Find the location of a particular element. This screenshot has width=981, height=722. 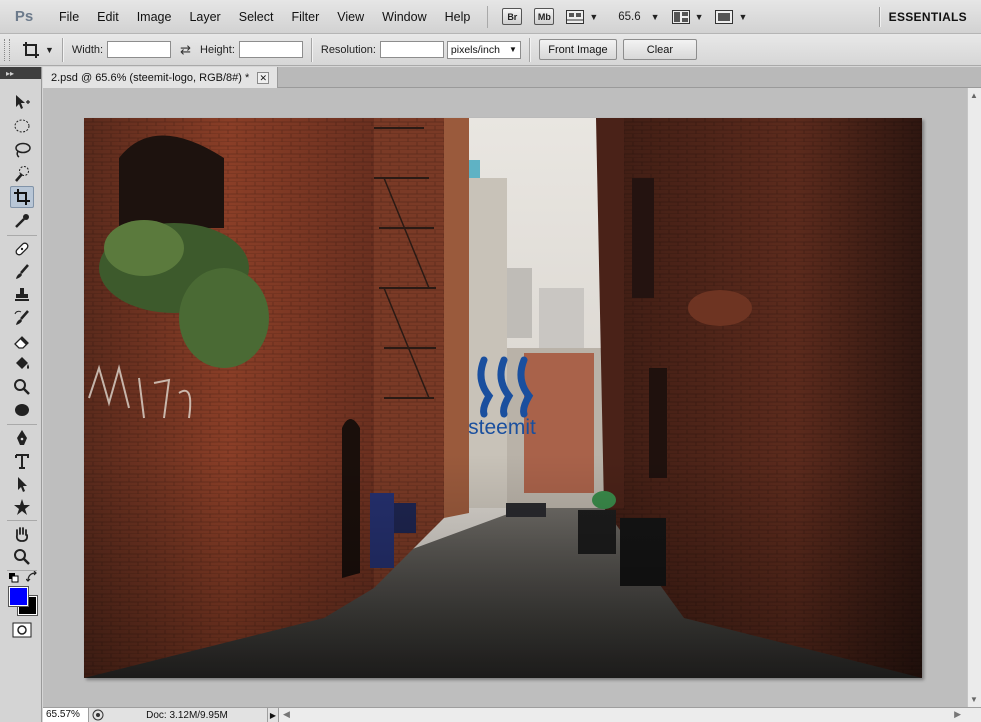

hand-icon is located at coordinates (22, 534).